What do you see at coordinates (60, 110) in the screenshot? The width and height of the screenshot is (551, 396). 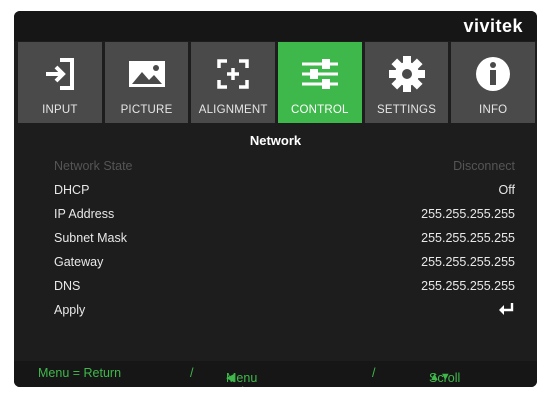 I see `tab-label: INPUT` at bounding box center [60, 110].